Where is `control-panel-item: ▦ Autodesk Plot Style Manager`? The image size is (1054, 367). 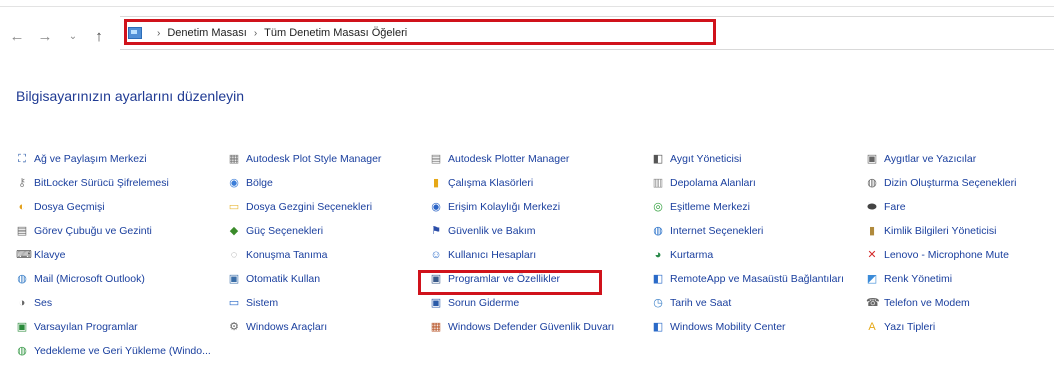 control-panel-item: ▦ Autodesk Plot Style Manager is located at coordinates (305, 159).